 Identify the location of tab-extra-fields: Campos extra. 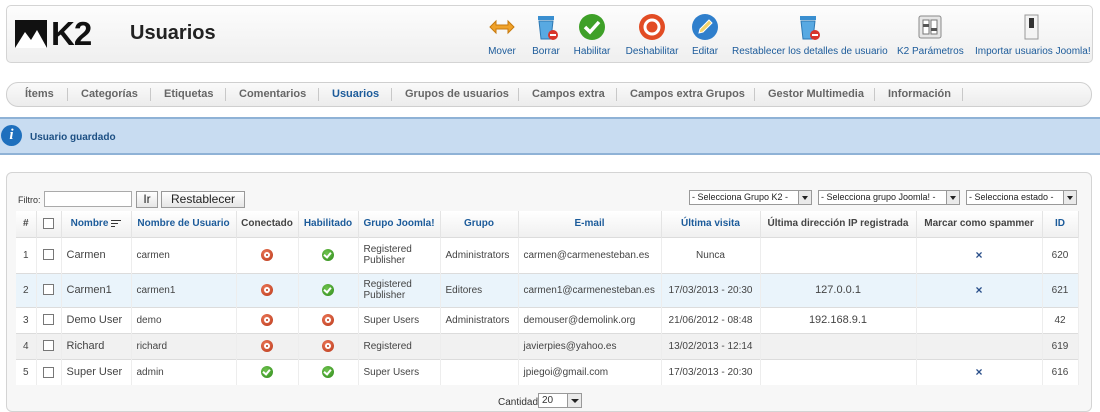
(568, 94).